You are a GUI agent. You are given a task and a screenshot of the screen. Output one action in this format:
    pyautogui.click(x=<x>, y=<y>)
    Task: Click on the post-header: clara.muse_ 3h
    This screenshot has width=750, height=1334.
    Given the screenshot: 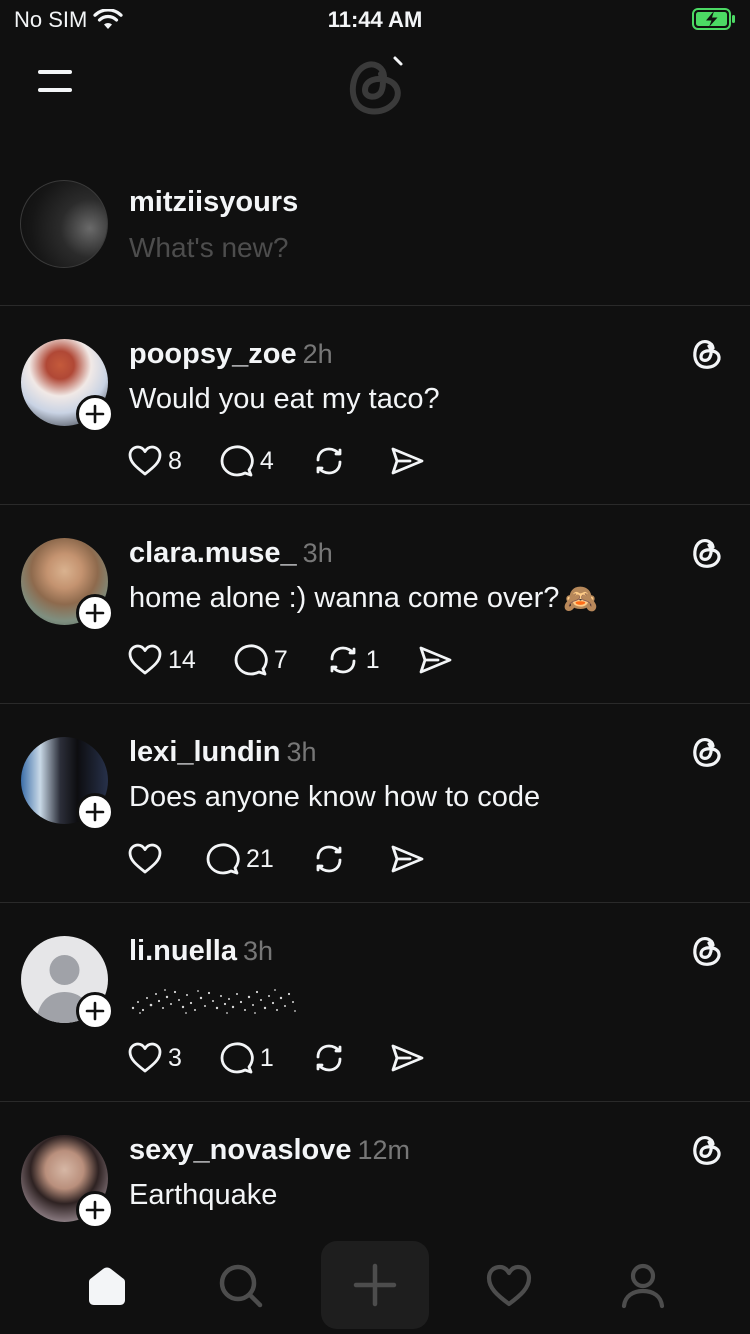 What is the action you would take?
    pyautogui.click(x=231, y=553)
    